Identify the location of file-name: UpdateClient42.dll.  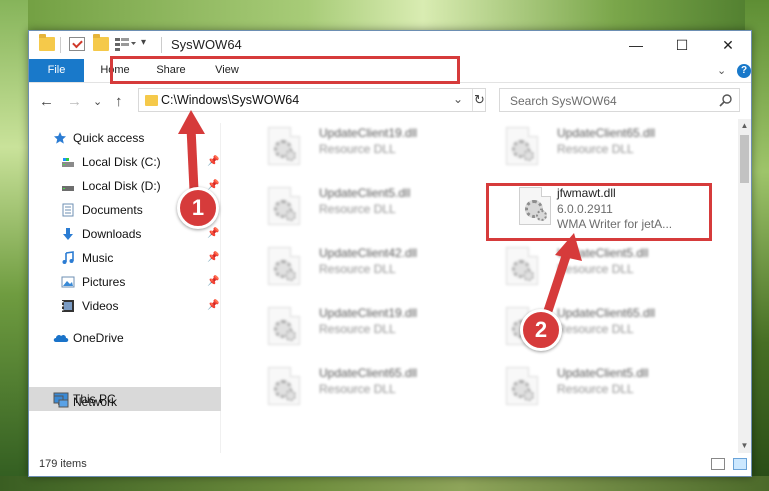
(368, 253).